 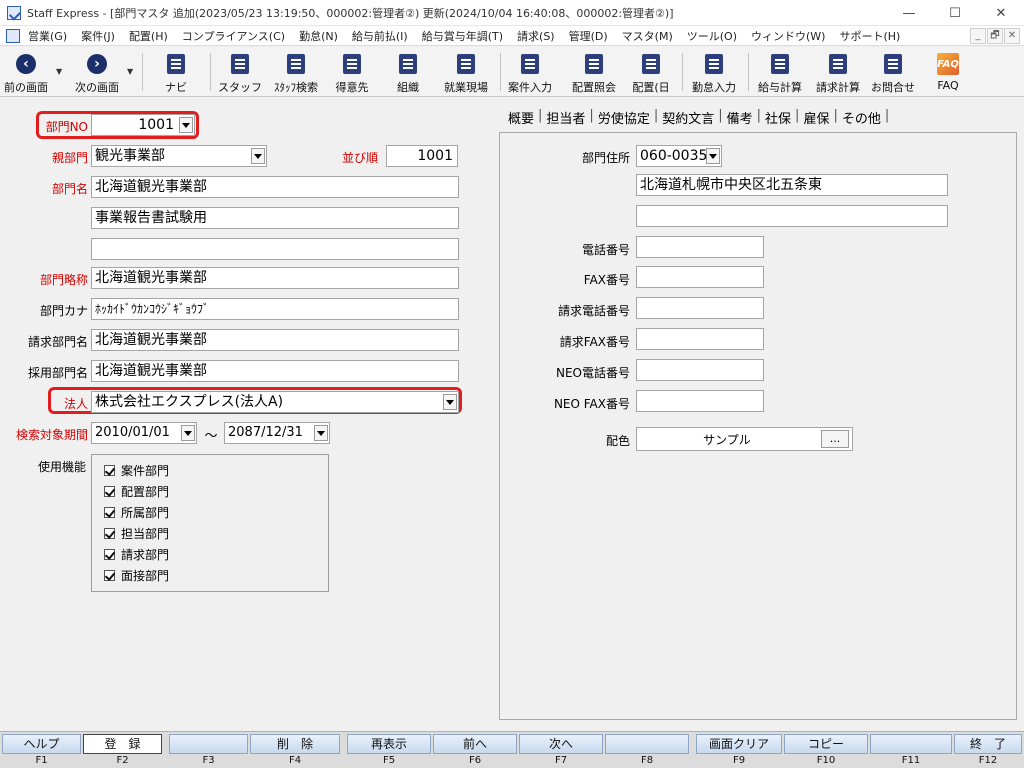 I want to click on menu-billing: 請求(S), so click(x=536, y=36).